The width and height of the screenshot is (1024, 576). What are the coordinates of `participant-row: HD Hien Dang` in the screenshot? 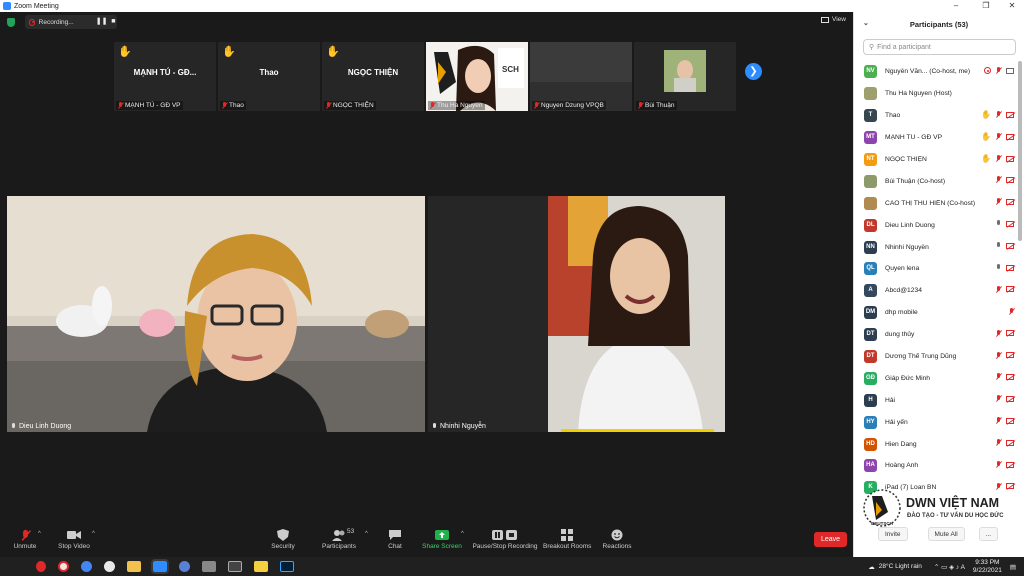 It's located at (935, 444).